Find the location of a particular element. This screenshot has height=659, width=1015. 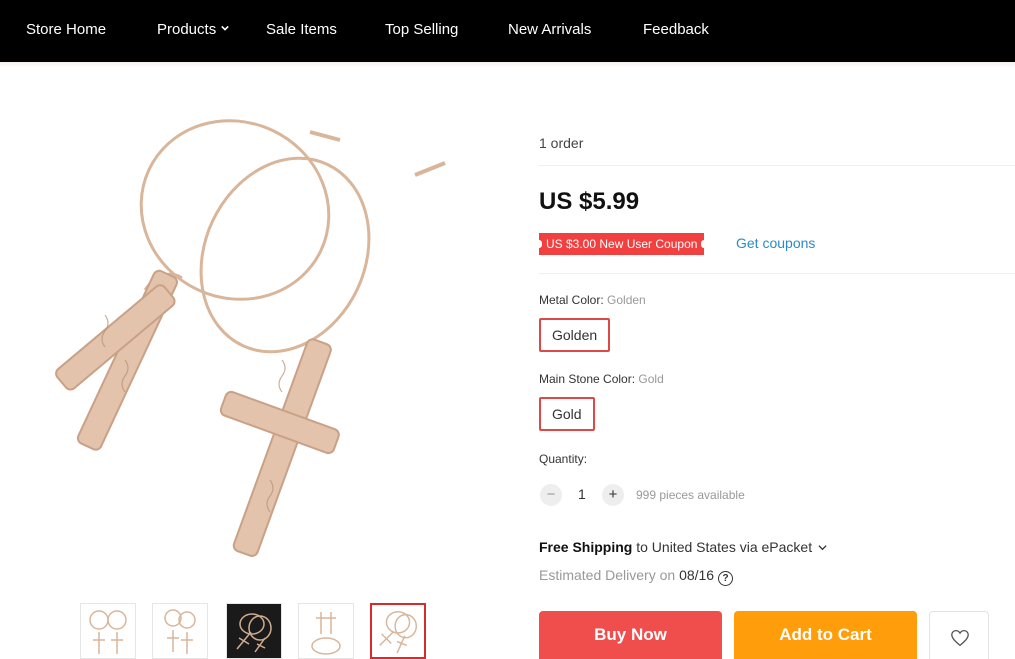

sku-option-gold: Gold is located at coordinates (567, 414).